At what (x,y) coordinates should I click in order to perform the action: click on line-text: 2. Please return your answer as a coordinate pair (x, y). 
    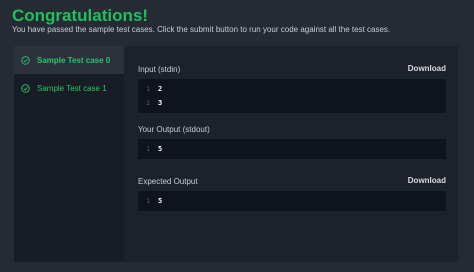
    Looking at the image, I should click on (160, 89).